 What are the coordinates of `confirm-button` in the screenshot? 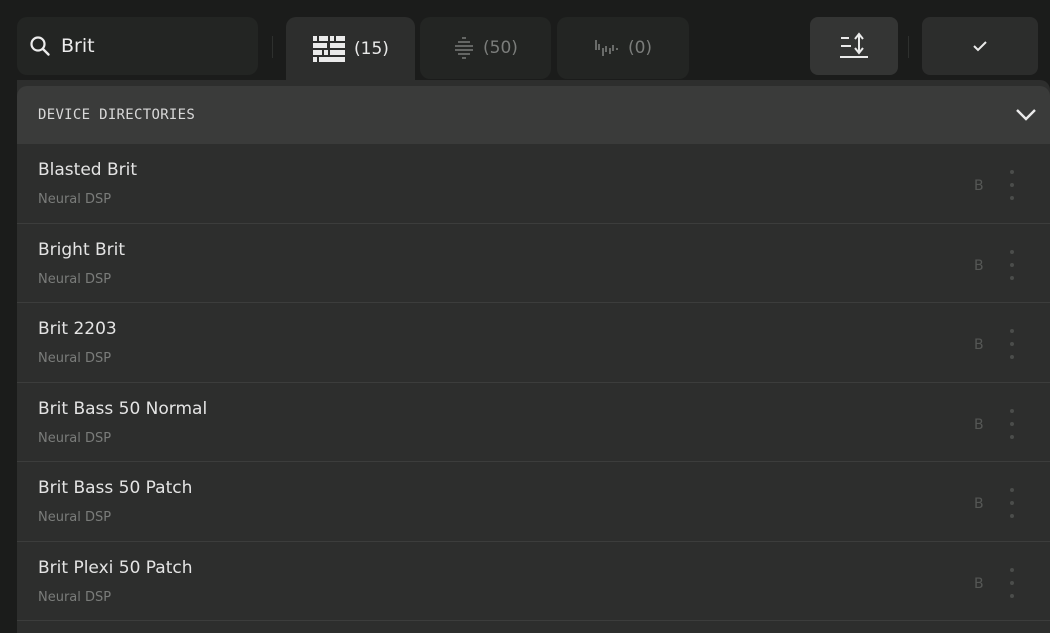 It's located at (980, 46).